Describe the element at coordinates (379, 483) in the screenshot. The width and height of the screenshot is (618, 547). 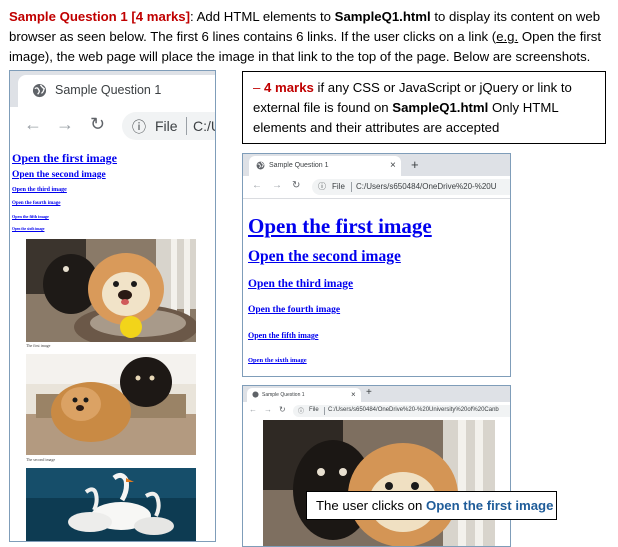
I see `dogs-image-large` at that location.